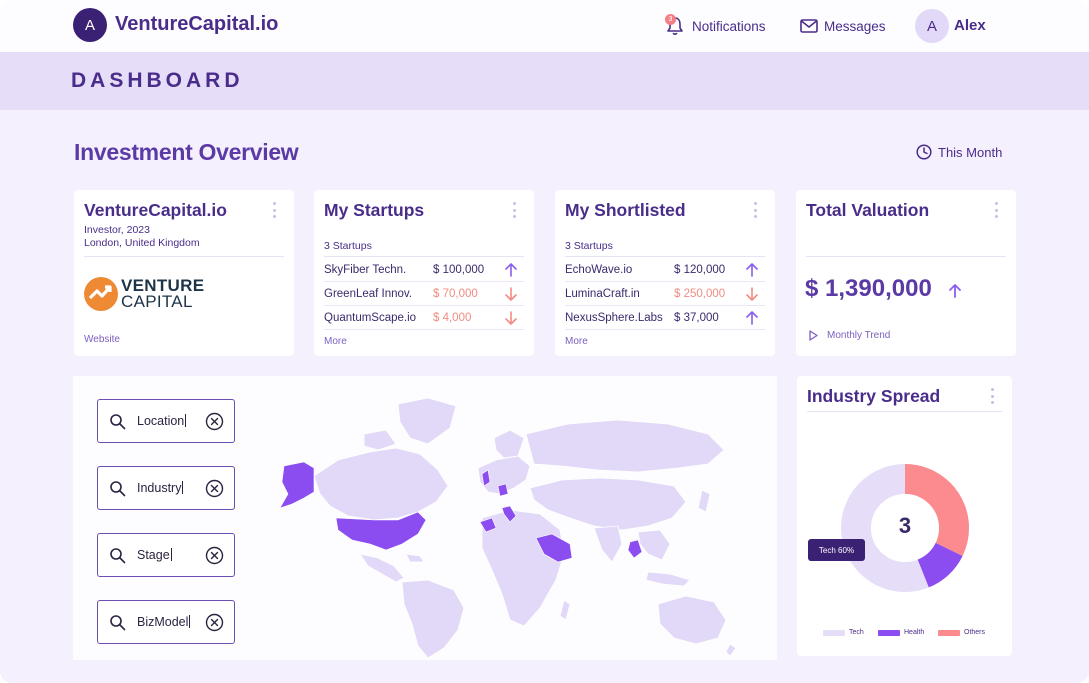  Describe the element at coordinates (961, 632) in the screenshot. I see `legend-item: Others` at that location.